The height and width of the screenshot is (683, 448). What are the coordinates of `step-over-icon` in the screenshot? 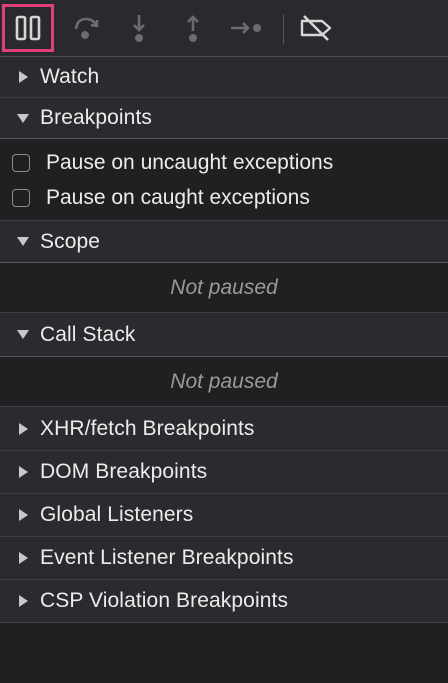 It's located at (86, 28).